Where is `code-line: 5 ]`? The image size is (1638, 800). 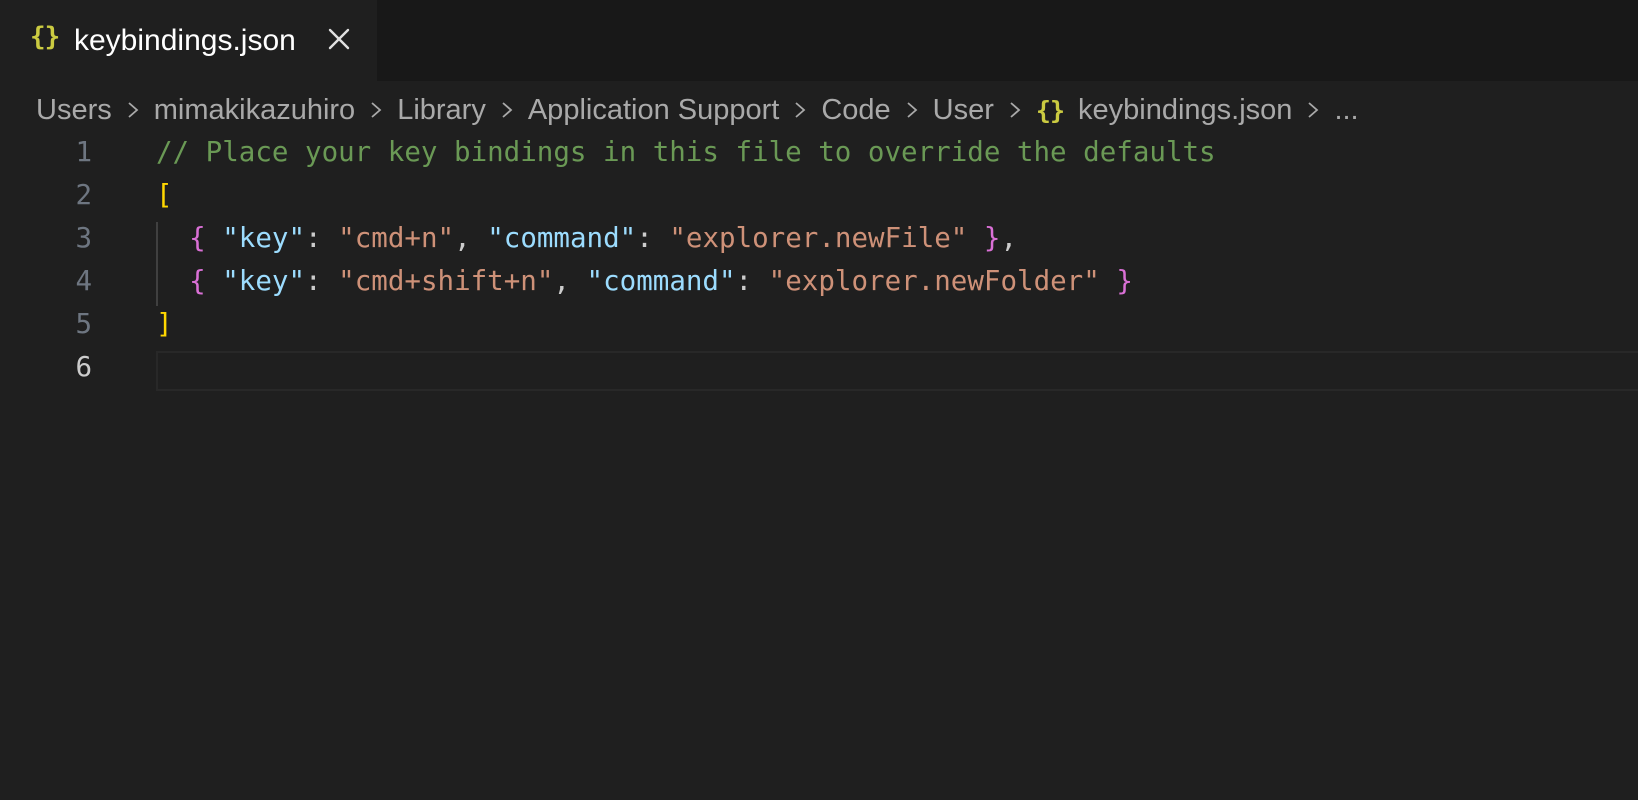
code-line: 5 ] is located at coordinates (819, 325).